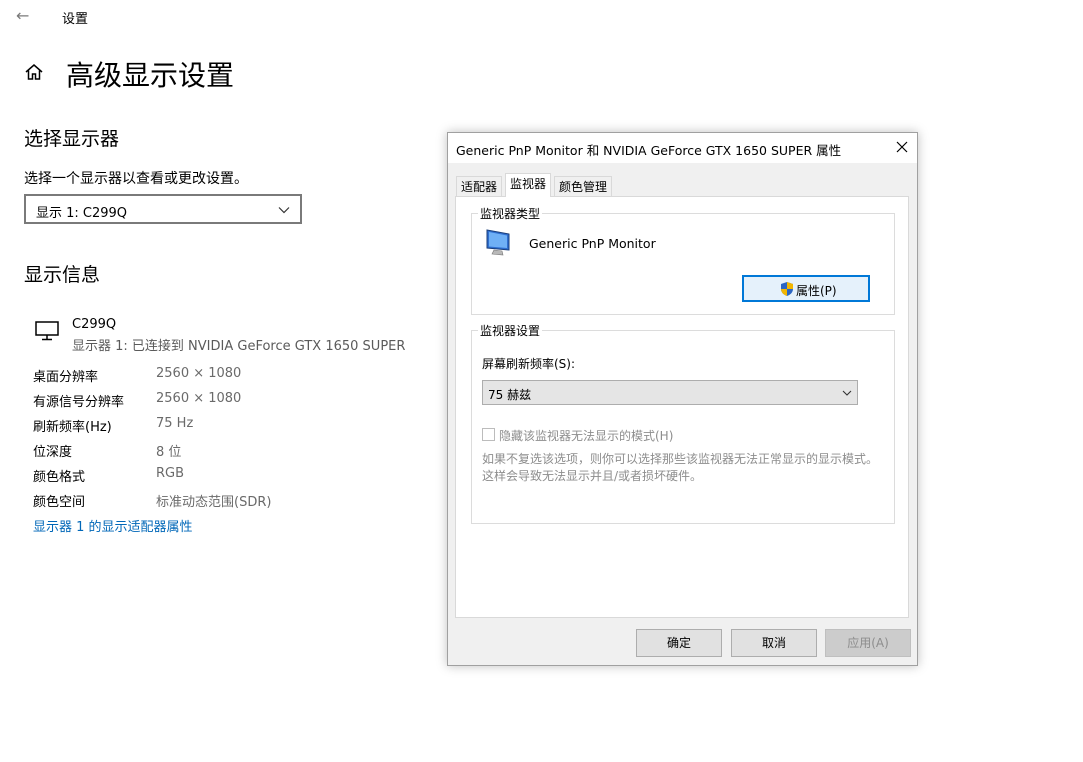 The image size is (1083, 762). What do you see at coordinates (529, 364) in the screenshot?
I see `refresh-rate-label: 屏幕刷新频率(S):` at bounding box center [529, 364].